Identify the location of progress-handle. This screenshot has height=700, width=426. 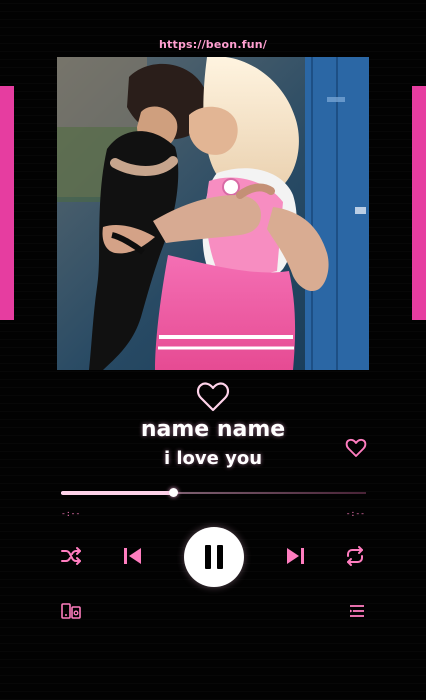
(174, 492).